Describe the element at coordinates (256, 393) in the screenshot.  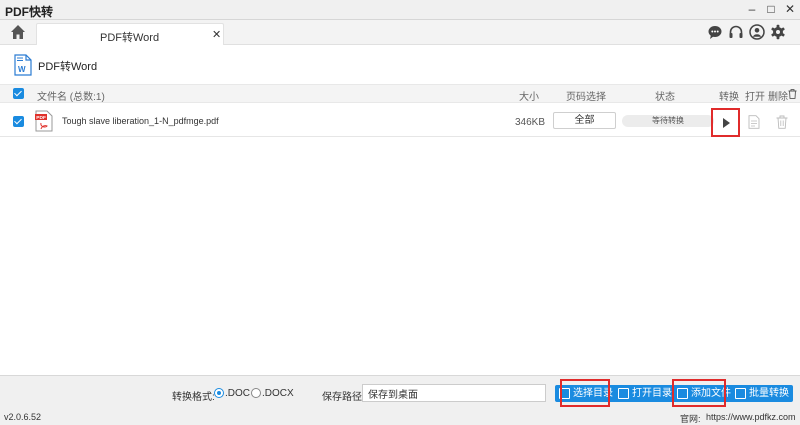
I see `format-docx-radio` at that location.